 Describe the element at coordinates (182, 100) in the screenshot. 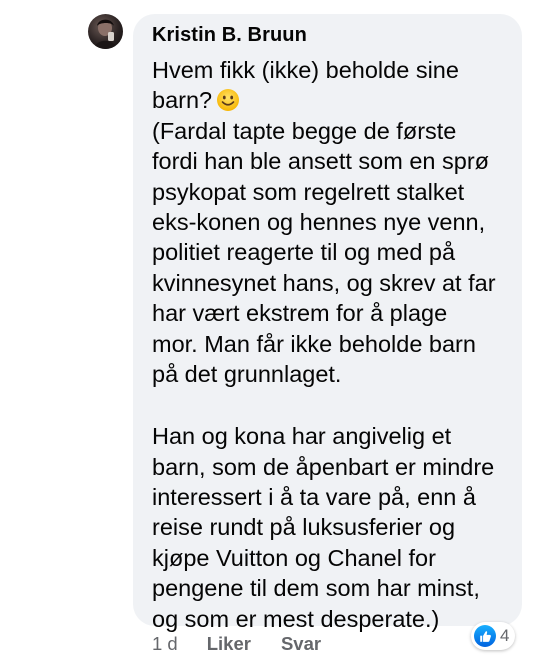

I see `comment-line-text: barn?` at that location.